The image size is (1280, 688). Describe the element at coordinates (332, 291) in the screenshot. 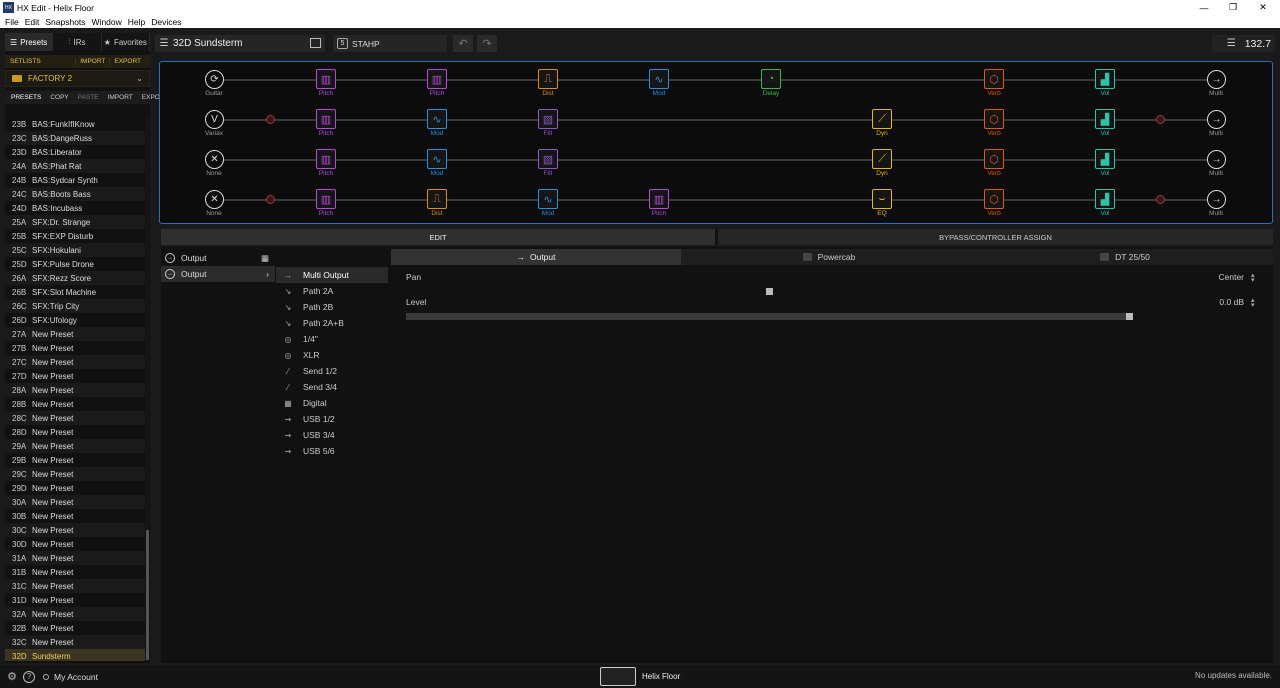

I see `output-item: ↘ Path 2A` at that location.